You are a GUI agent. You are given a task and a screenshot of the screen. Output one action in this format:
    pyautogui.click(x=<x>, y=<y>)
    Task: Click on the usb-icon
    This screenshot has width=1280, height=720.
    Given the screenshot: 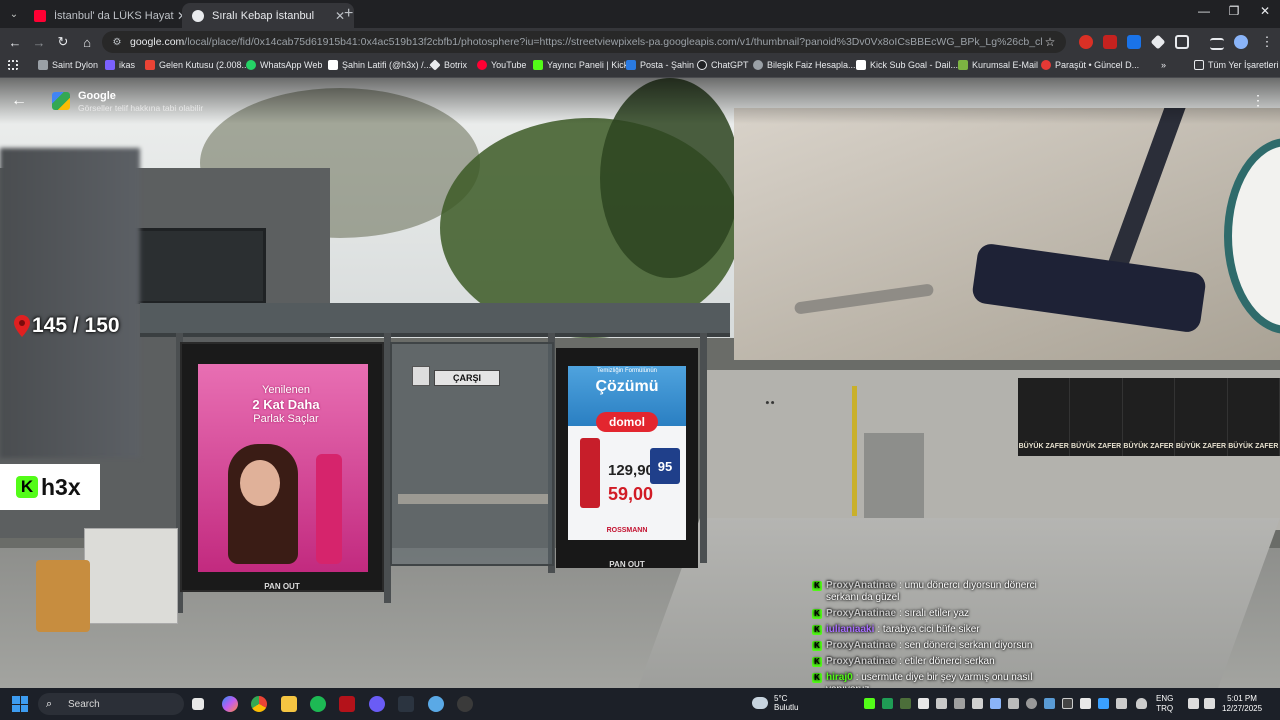 What is the action you would take?
    pyautogui.click(x=1121, y=703)
    